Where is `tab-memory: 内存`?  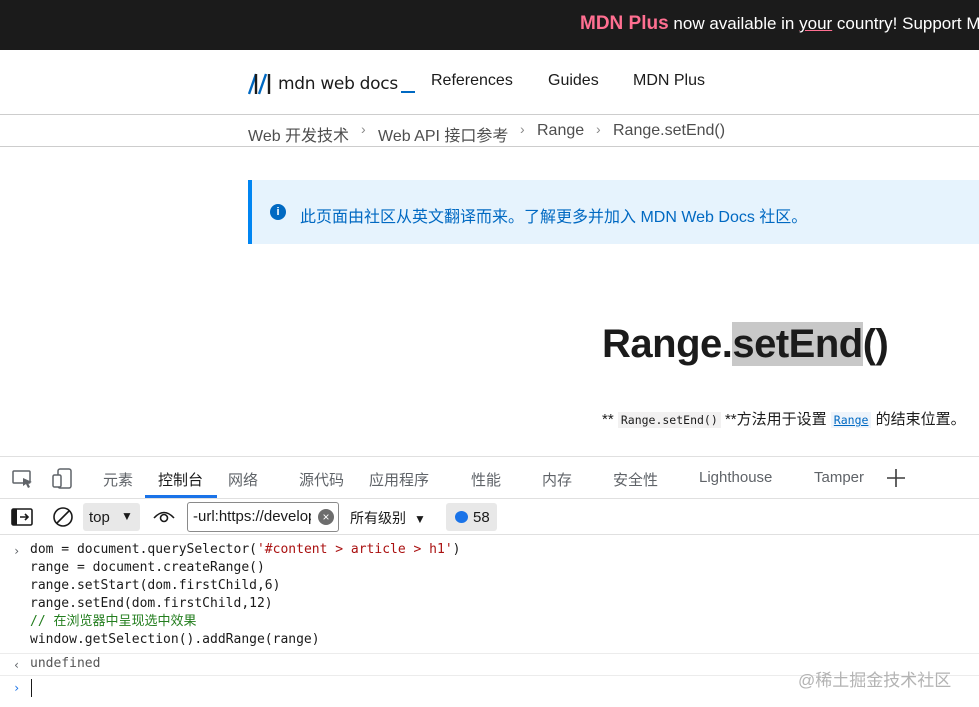
tab-memory: 内存 is located at coordinates (557, 479).